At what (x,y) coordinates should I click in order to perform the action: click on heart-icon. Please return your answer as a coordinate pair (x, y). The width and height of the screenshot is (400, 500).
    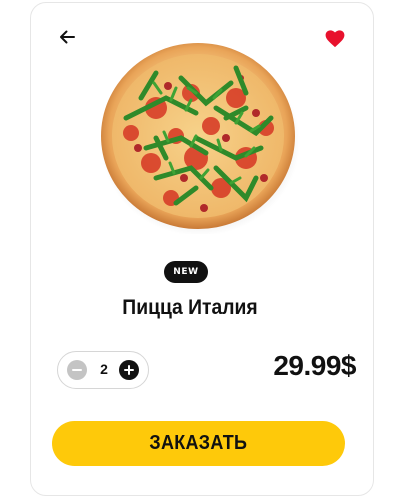
    Looking at the image, I should click on (335, 39).